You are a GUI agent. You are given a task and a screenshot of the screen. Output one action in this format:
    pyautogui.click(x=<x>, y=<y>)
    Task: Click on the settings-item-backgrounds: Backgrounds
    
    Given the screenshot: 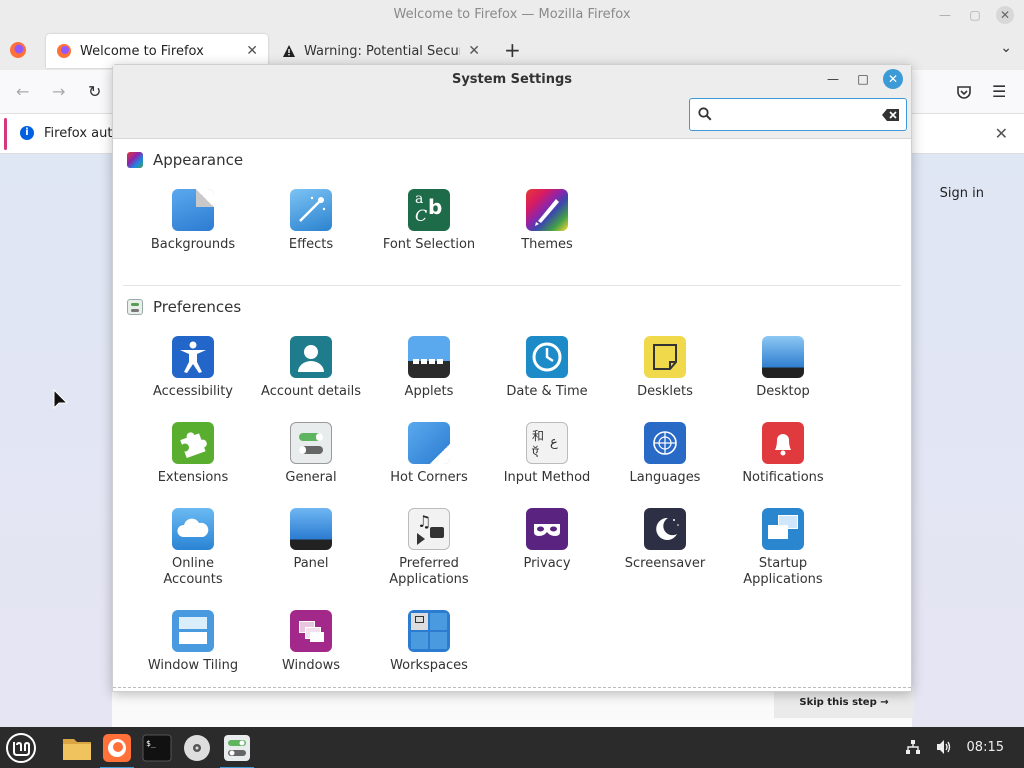 What is the action you would take?
    pyautogui.click(x=193, y=221)
    